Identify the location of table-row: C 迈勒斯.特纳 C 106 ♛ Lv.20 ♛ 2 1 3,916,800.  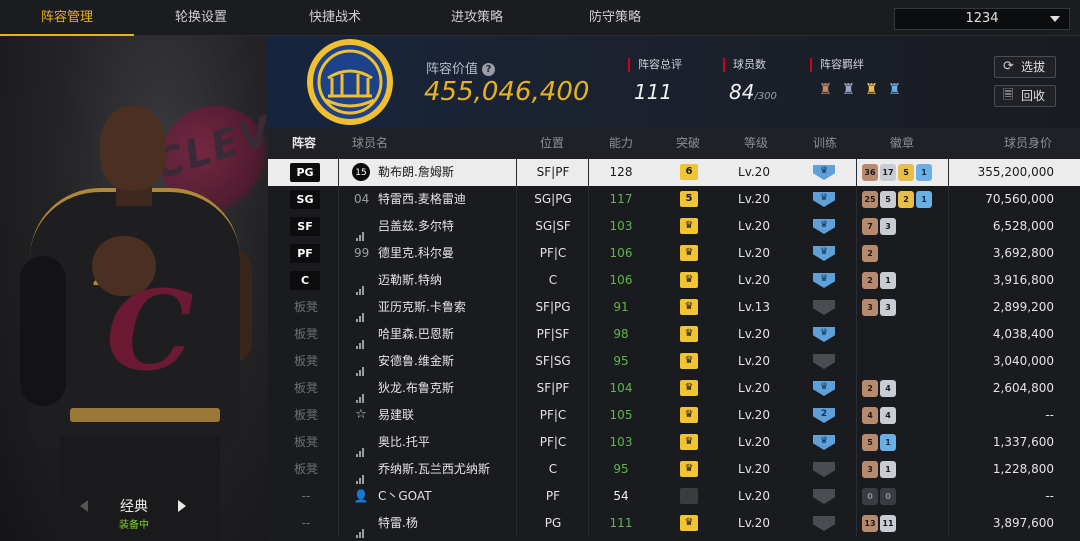
(674, 281).